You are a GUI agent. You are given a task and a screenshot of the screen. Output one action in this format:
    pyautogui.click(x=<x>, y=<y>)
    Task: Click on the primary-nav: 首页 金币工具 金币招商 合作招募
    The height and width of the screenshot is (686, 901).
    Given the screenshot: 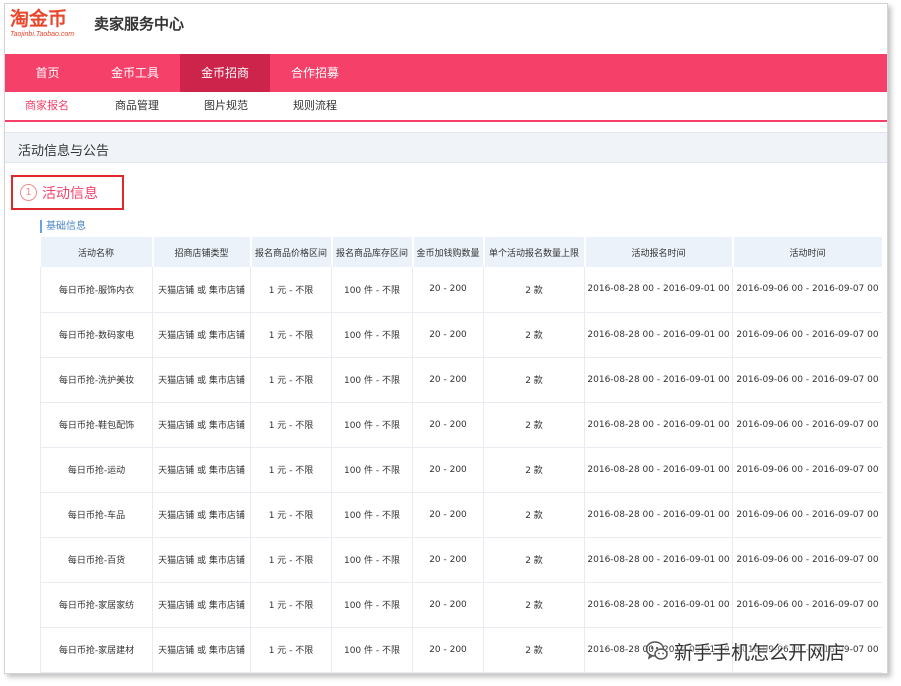 What is the action you would take?
    pyautogui.click(x=446, y=73)
    